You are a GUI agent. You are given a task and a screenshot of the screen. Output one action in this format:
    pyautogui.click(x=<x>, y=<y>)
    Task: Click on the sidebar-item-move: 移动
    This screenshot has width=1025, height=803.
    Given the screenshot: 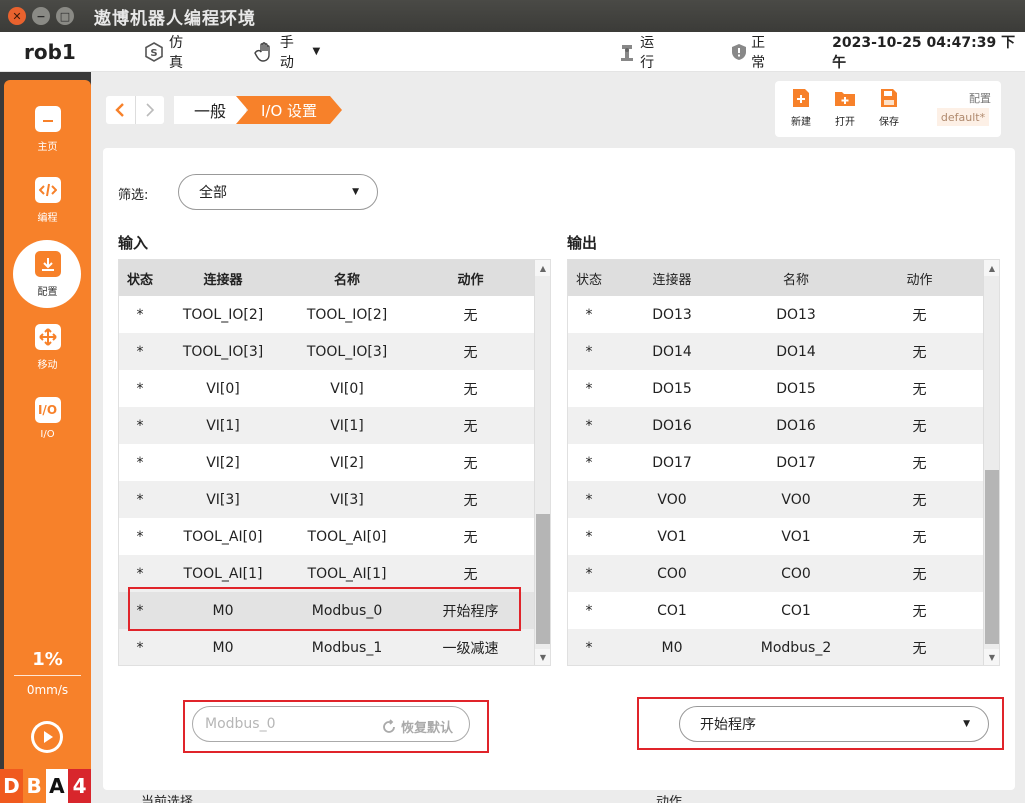 What is the action you would take?
    pyautogui.click(x=47, y=347)
    